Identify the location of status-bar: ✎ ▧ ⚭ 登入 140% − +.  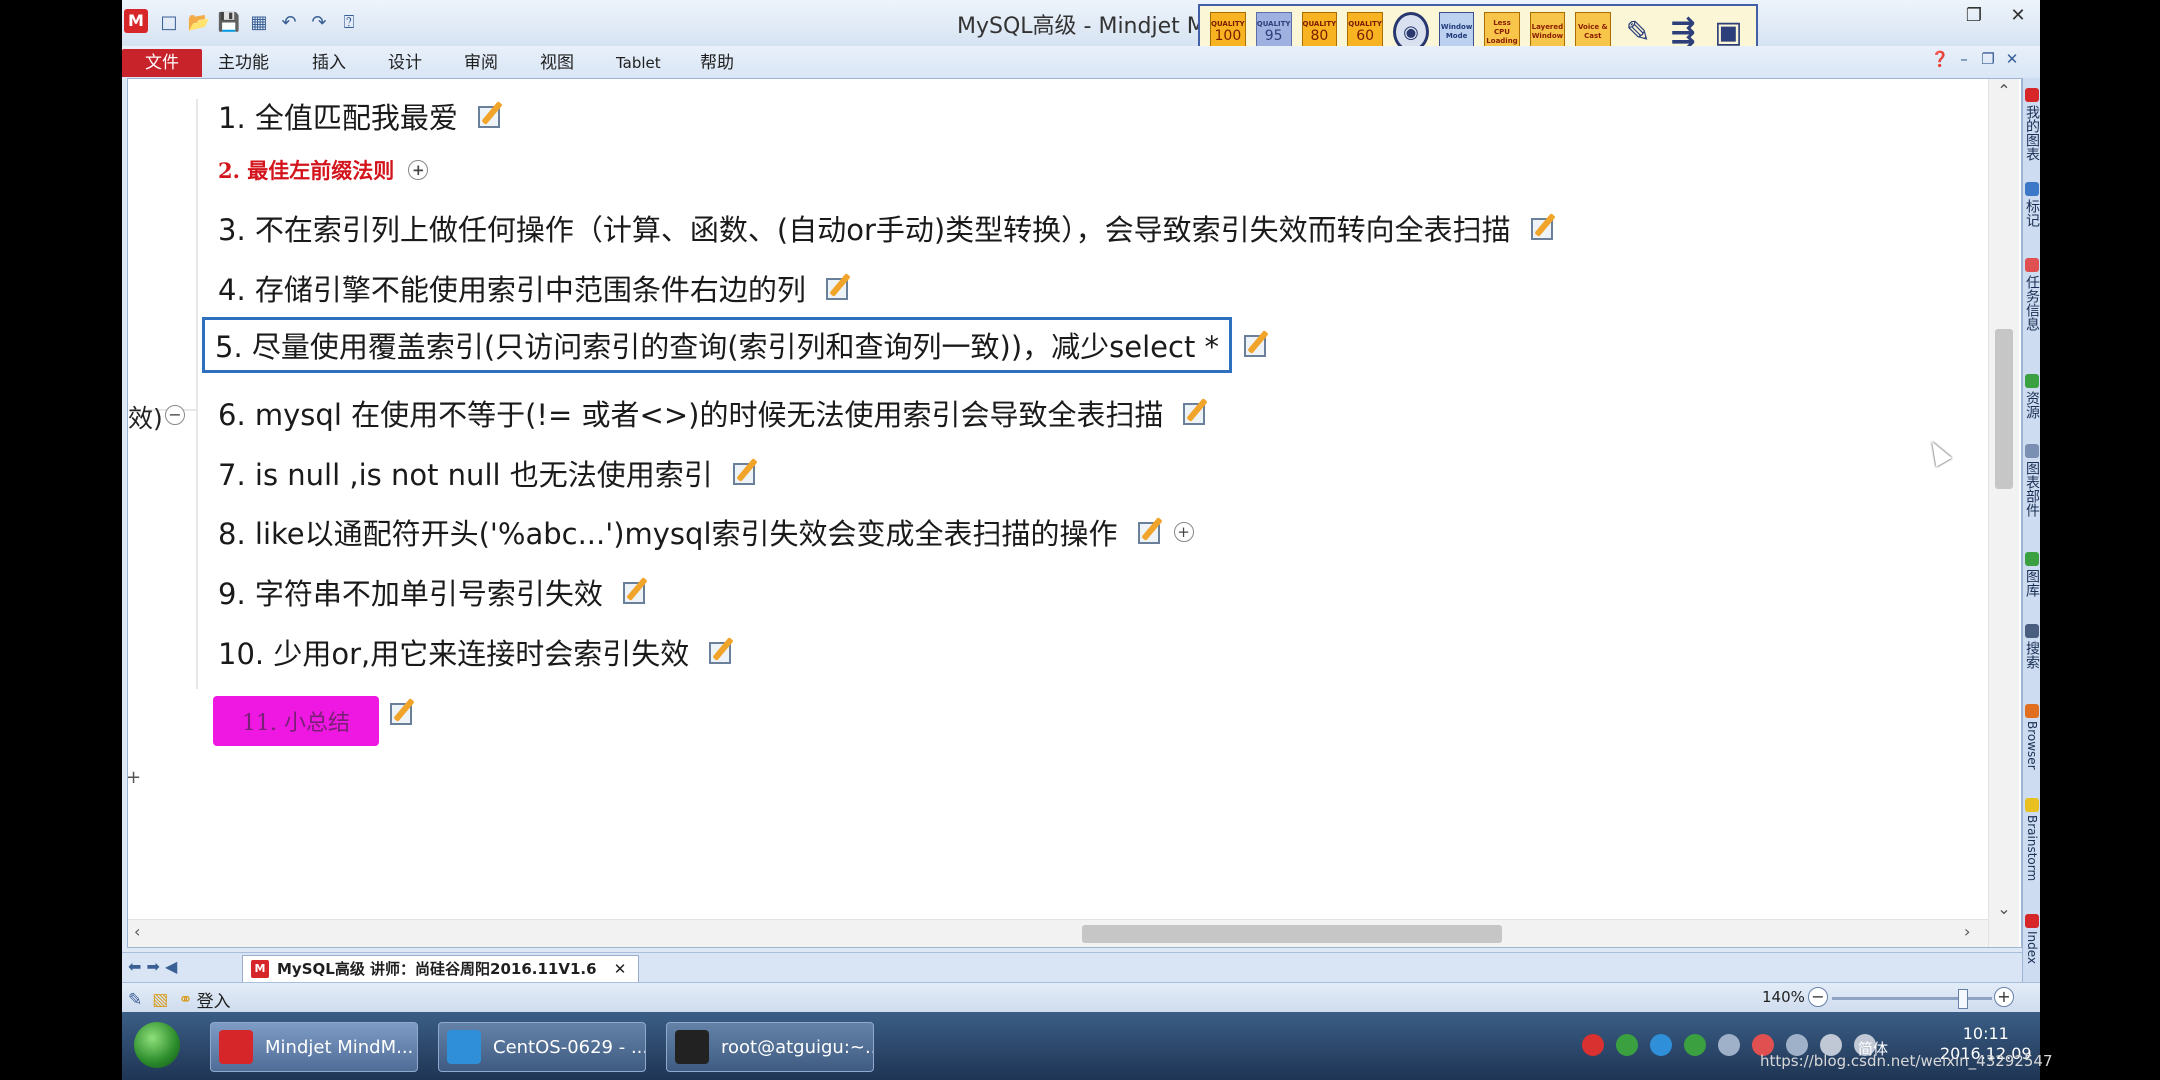
(1081, 997).